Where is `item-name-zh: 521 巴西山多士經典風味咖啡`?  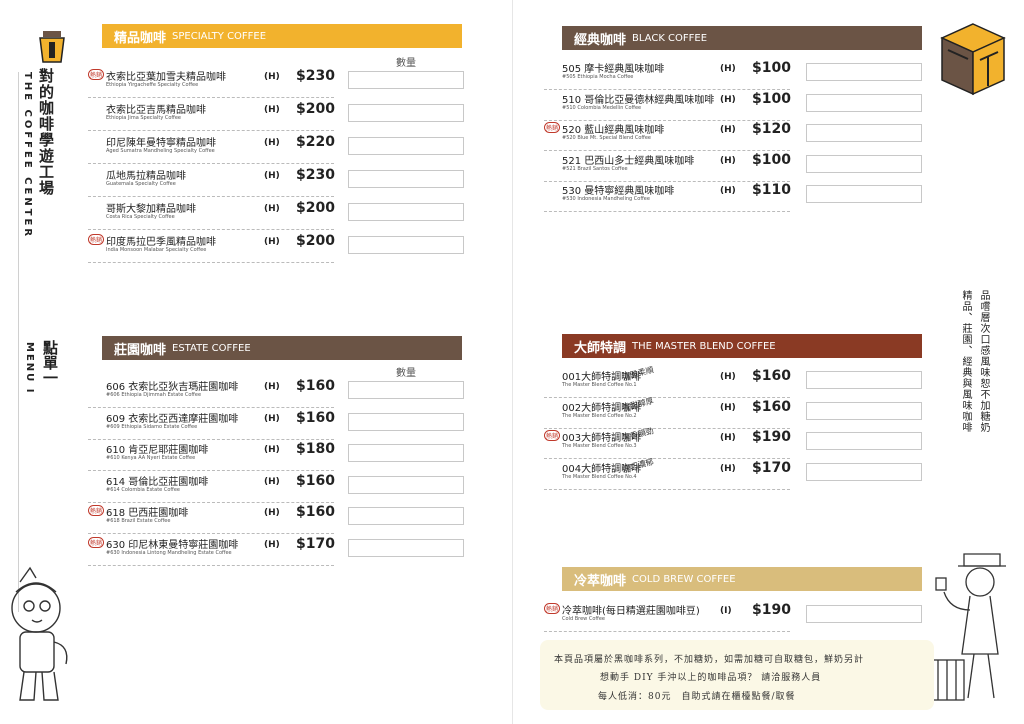 item-name-zh: 521 巴西山多士經典風味咖啡 is located at coordinates (628, 161).